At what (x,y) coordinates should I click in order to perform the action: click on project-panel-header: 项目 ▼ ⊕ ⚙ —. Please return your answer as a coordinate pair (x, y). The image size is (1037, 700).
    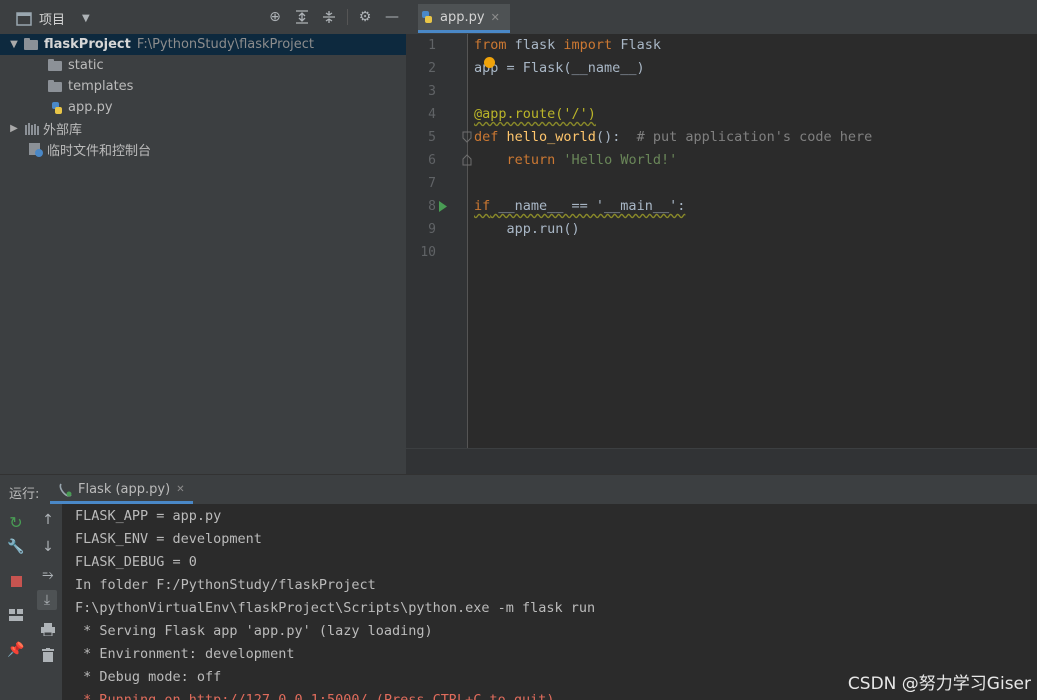
    Looking at the image, I should click on (203, 17).